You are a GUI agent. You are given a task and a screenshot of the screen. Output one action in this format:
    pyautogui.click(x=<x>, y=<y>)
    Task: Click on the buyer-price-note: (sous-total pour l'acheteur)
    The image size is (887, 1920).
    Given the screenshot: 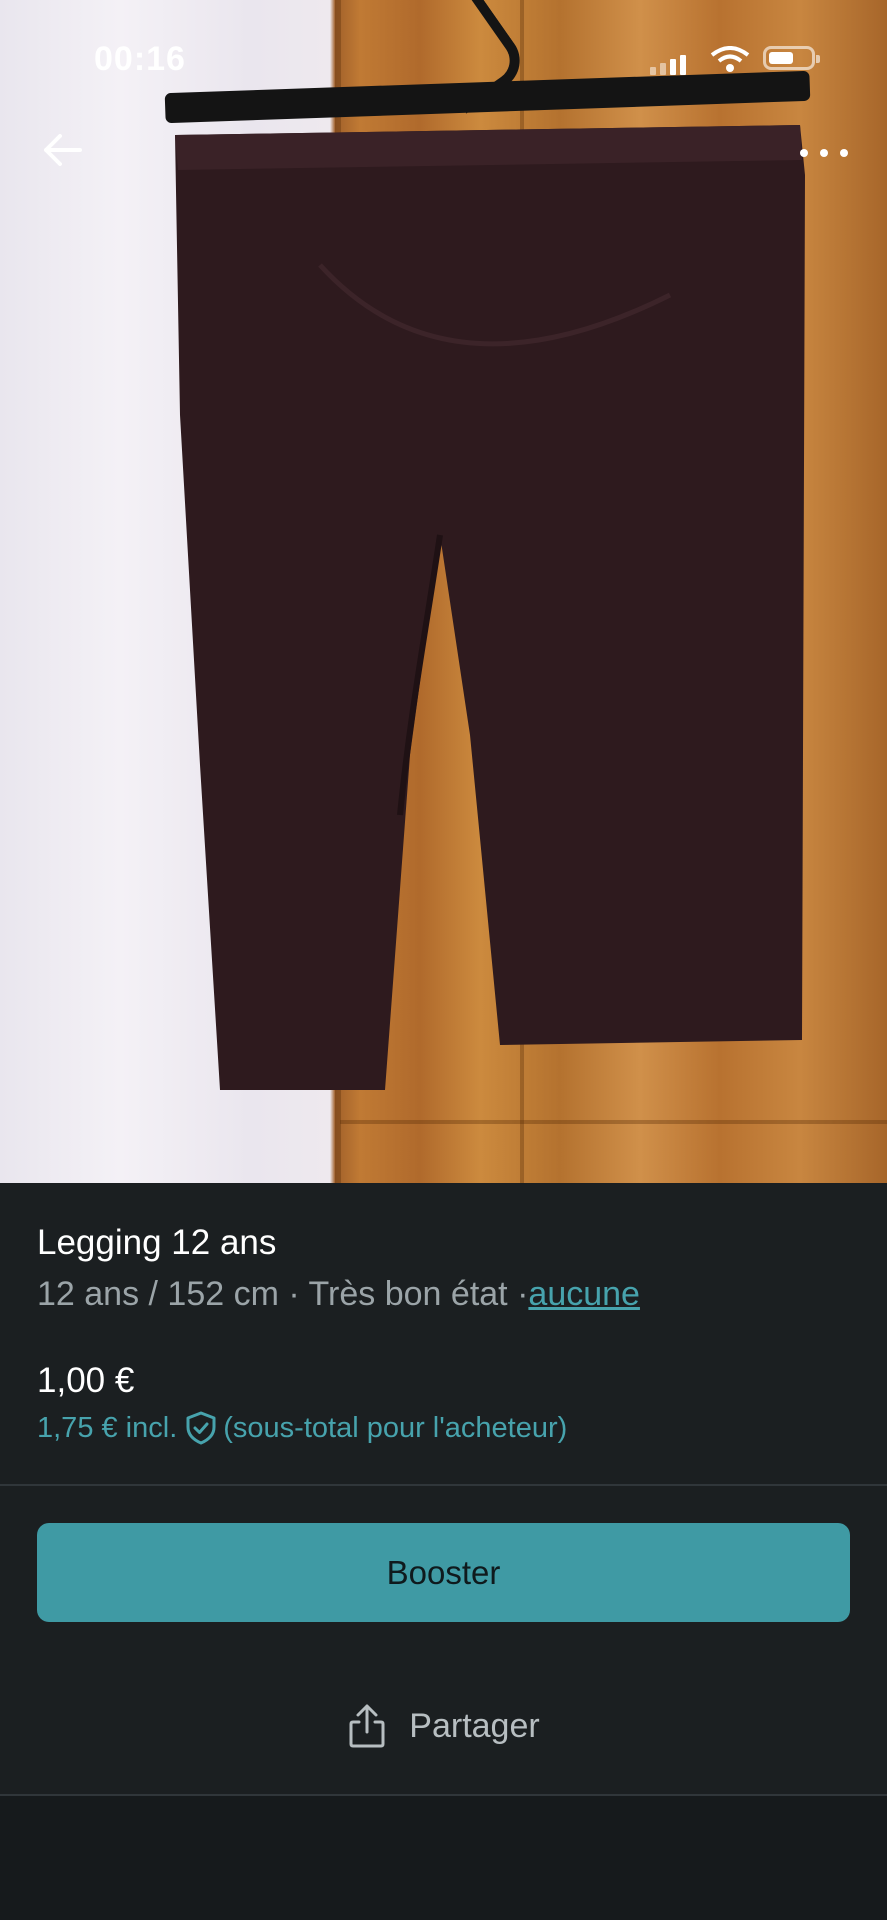 What is the action you would take?
    pyautogui.click(x=395, y=1427)
    